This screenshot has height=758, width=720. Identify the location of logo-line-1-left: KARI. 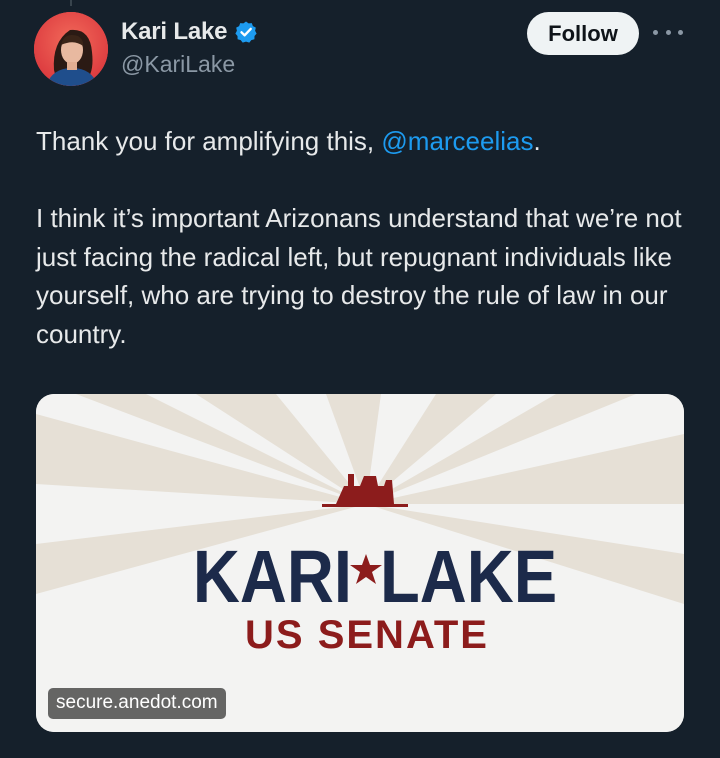
(272, 576).